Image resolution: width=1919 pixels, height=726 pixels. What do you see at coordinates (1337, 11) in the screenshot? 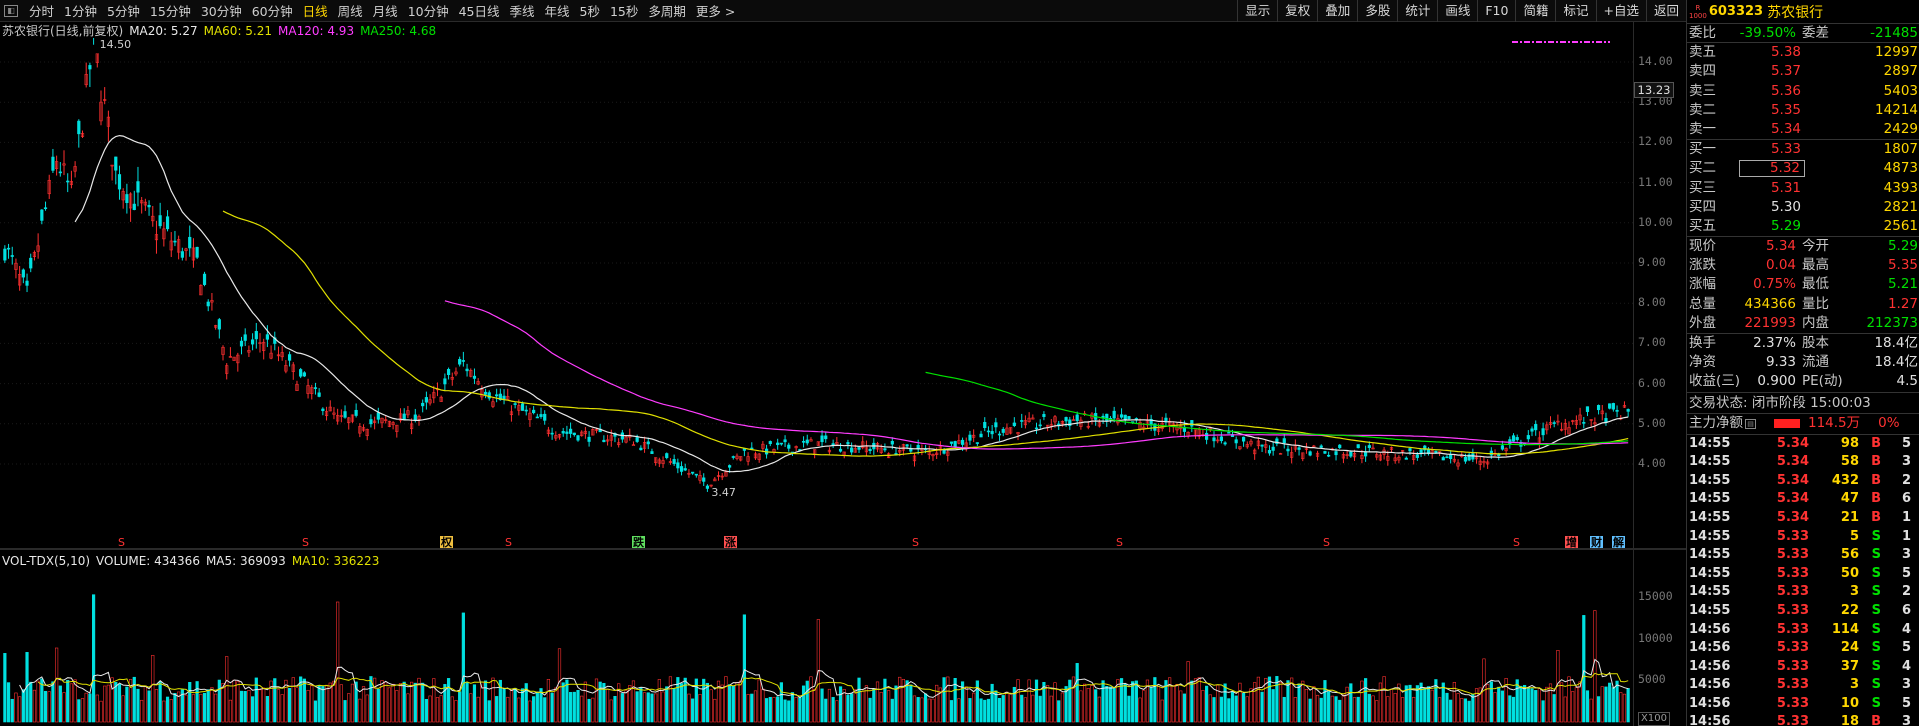
I see `toolbar-button-2: 叠加` at bounding box center [1337, 11].